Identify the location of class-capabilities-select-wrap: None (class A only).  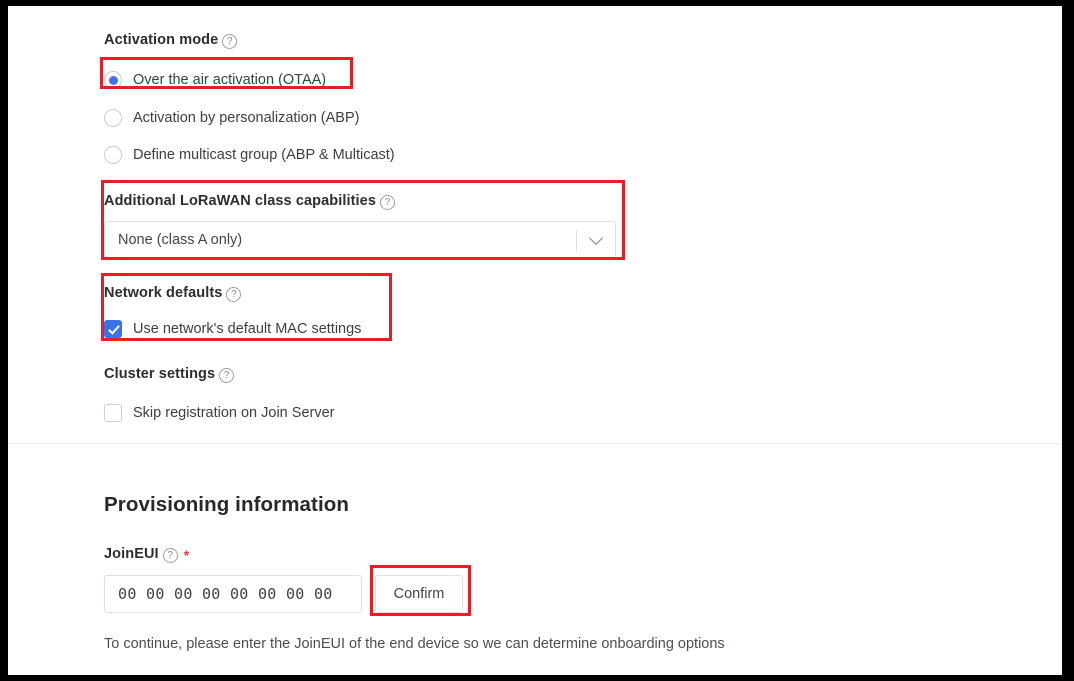
(574, 240).